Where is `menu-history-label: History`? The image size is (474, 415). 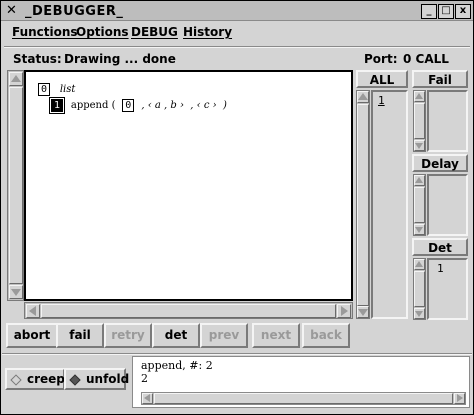
menu-history-label: History is located at coordinates (208, 32).